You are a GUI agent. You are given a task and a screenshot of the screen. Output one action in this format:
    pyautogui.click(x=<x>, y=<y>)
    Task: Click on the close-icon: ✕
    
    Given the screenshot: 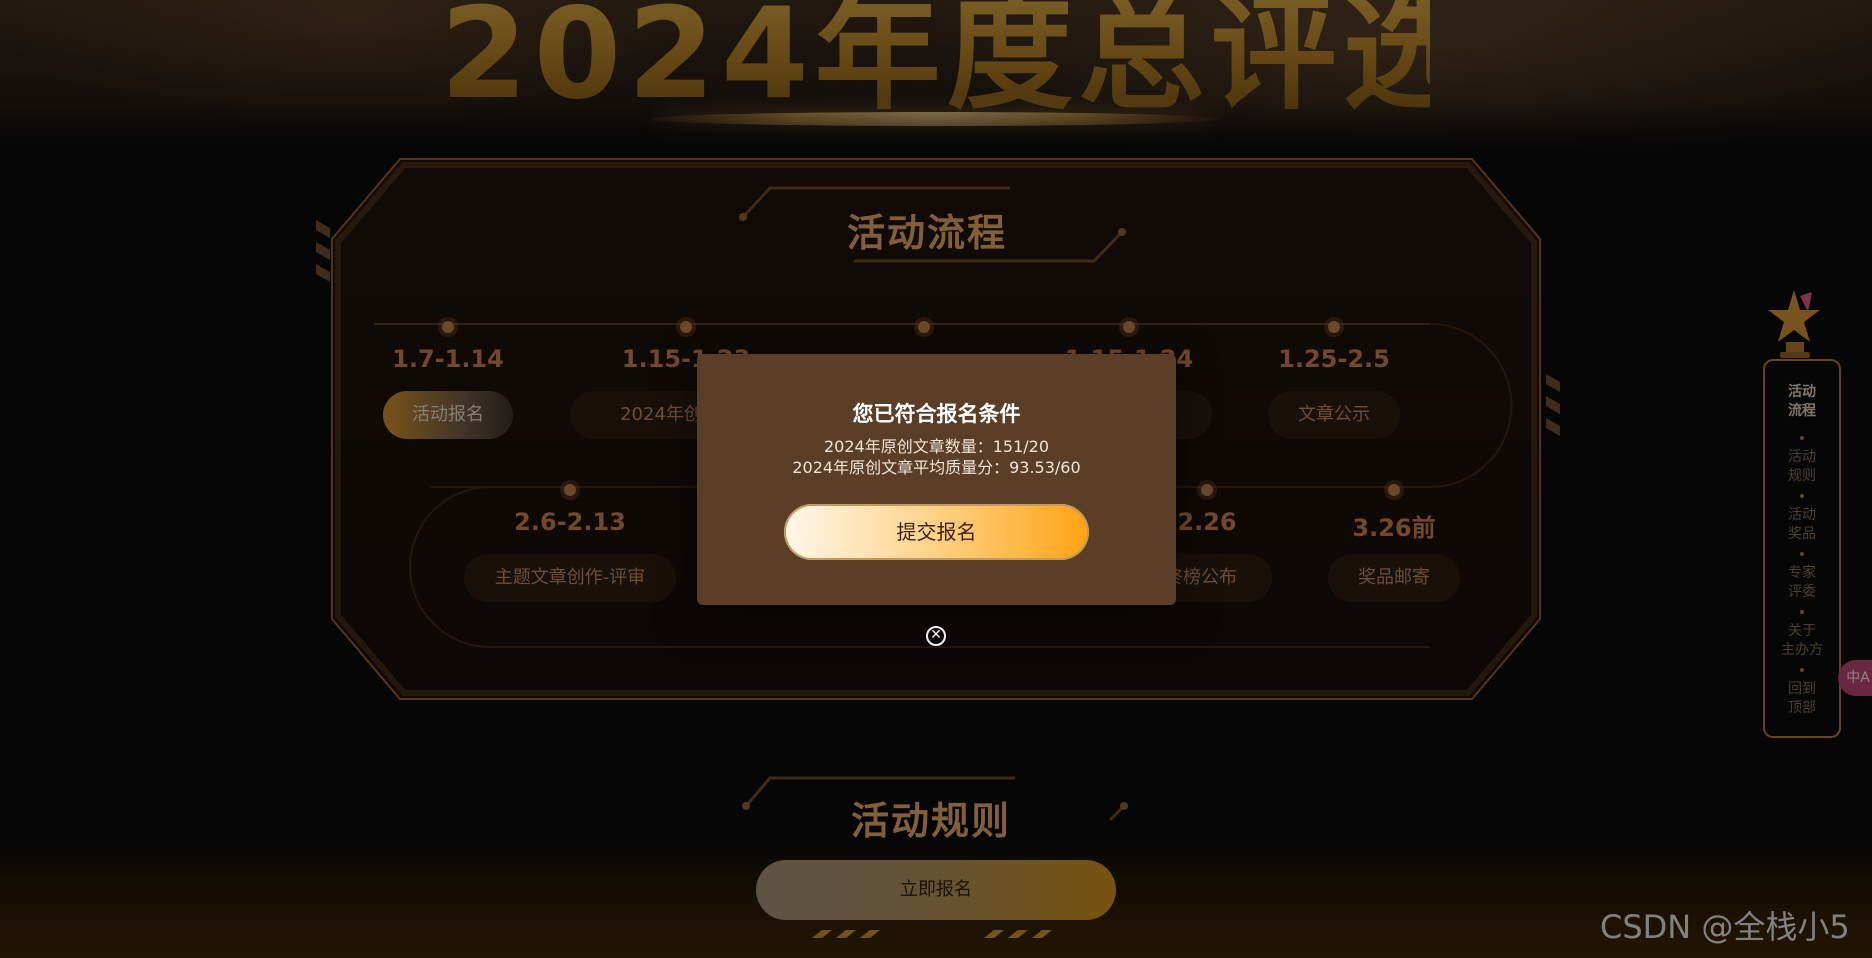 What is the action you would take?
    pyautogui.click(x=936, y=636)
    